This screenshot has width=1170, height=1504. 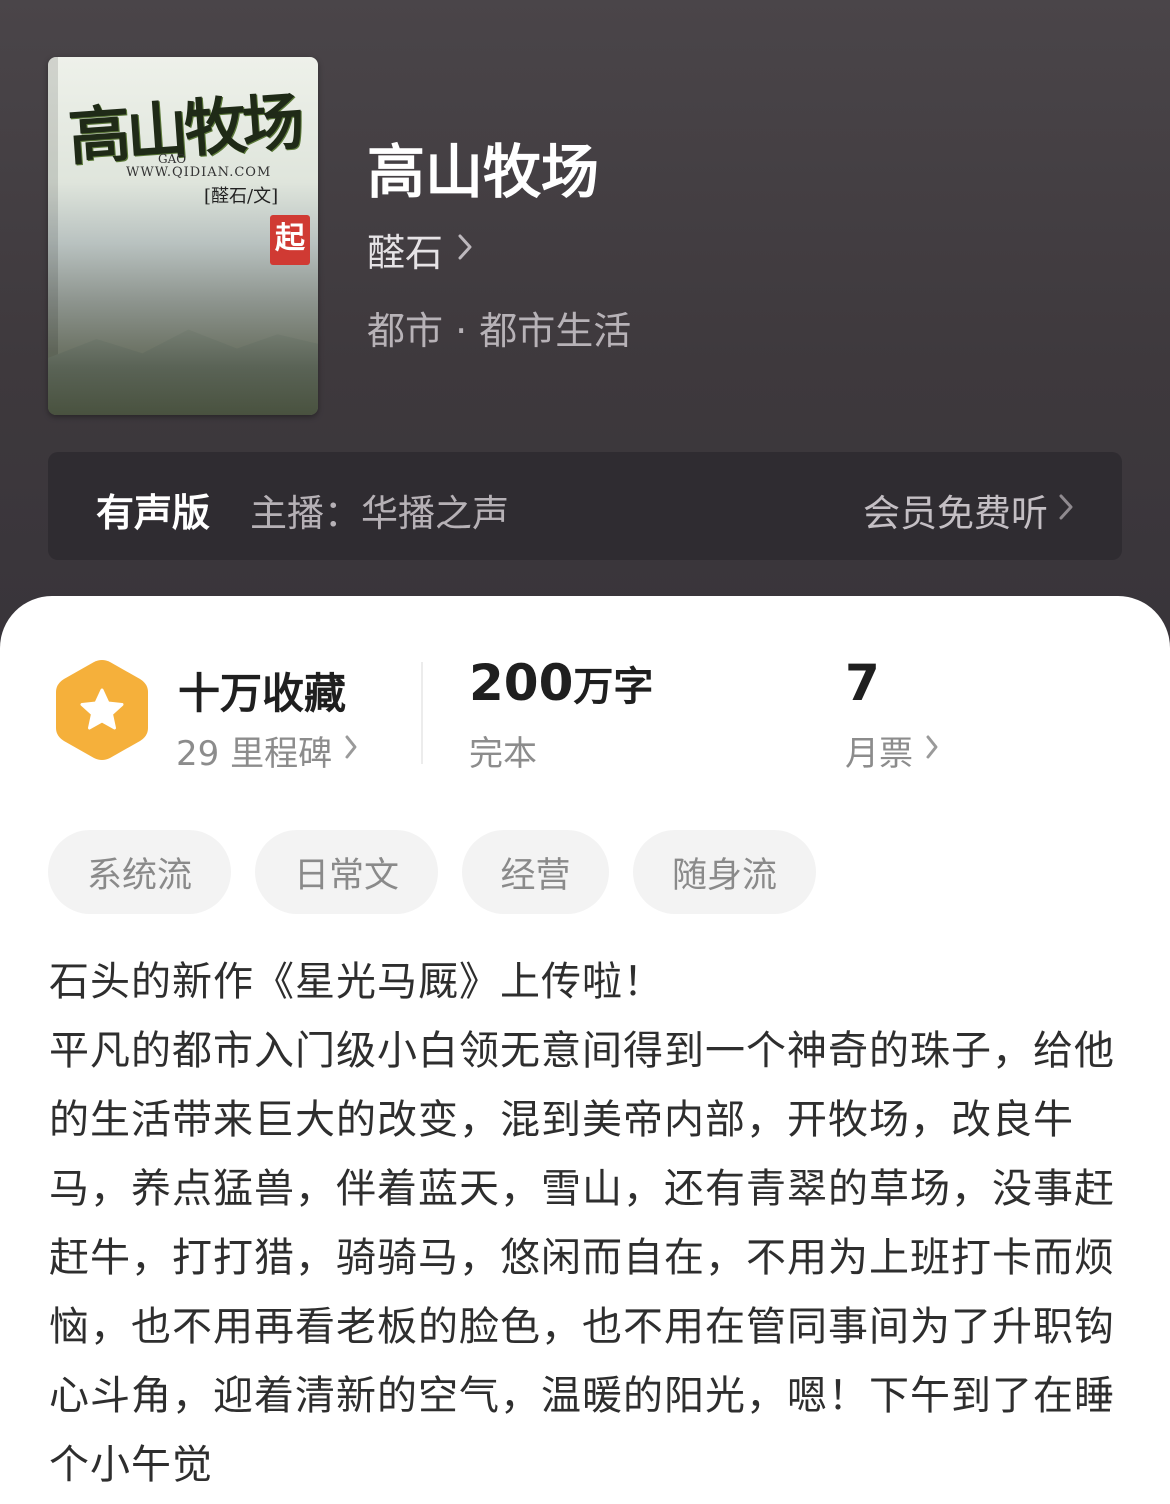 What do you see at coordinates (405, 253) in the screenshot?
I see `author-name: 醛石` at bounding box center [405, 253].